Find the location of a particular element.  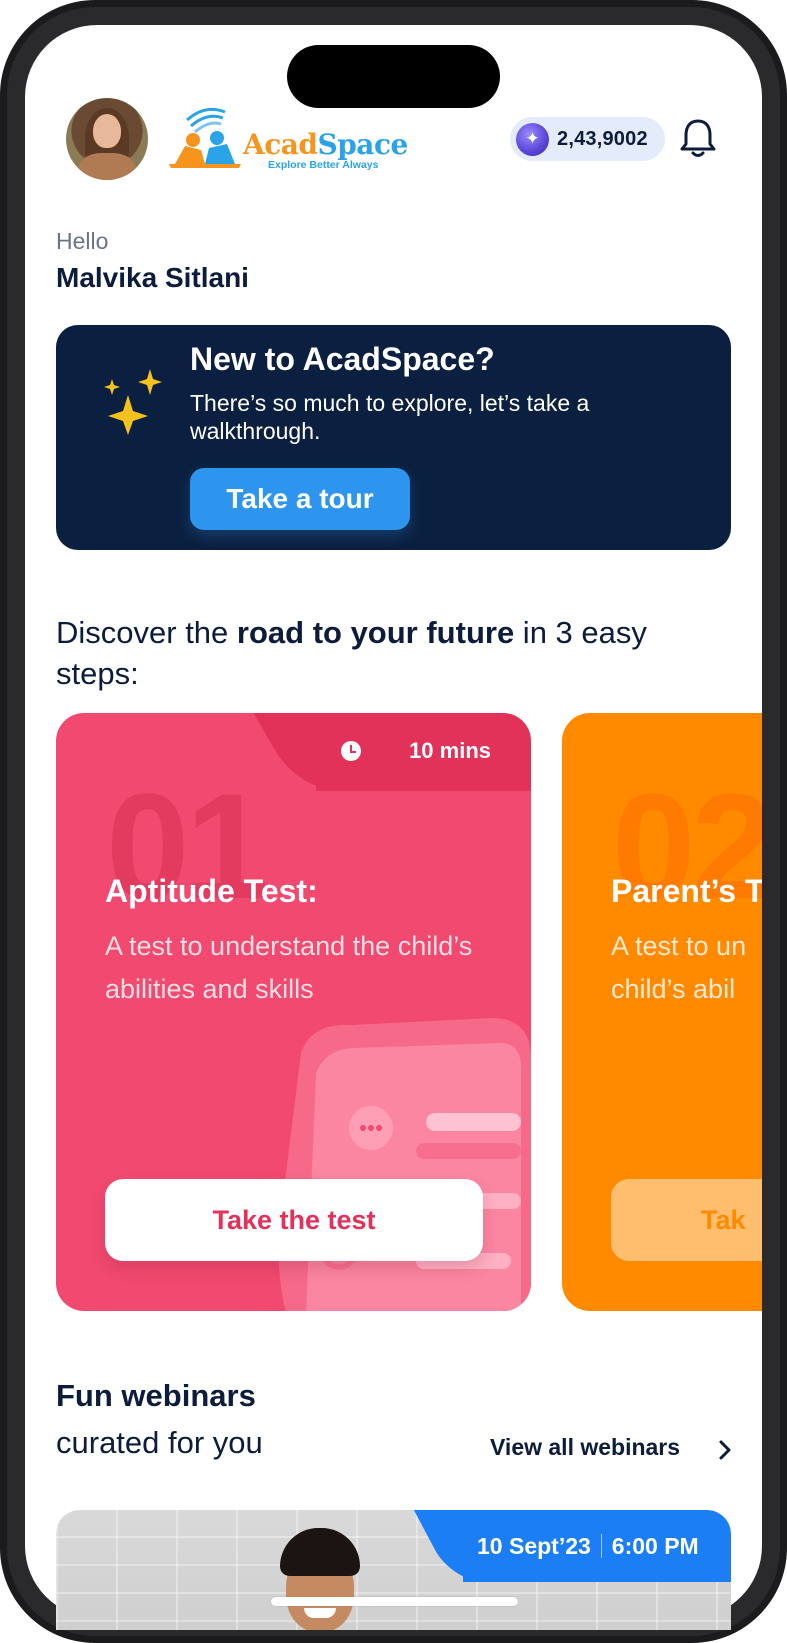

avatar-body is located at coordinates (107, 166).